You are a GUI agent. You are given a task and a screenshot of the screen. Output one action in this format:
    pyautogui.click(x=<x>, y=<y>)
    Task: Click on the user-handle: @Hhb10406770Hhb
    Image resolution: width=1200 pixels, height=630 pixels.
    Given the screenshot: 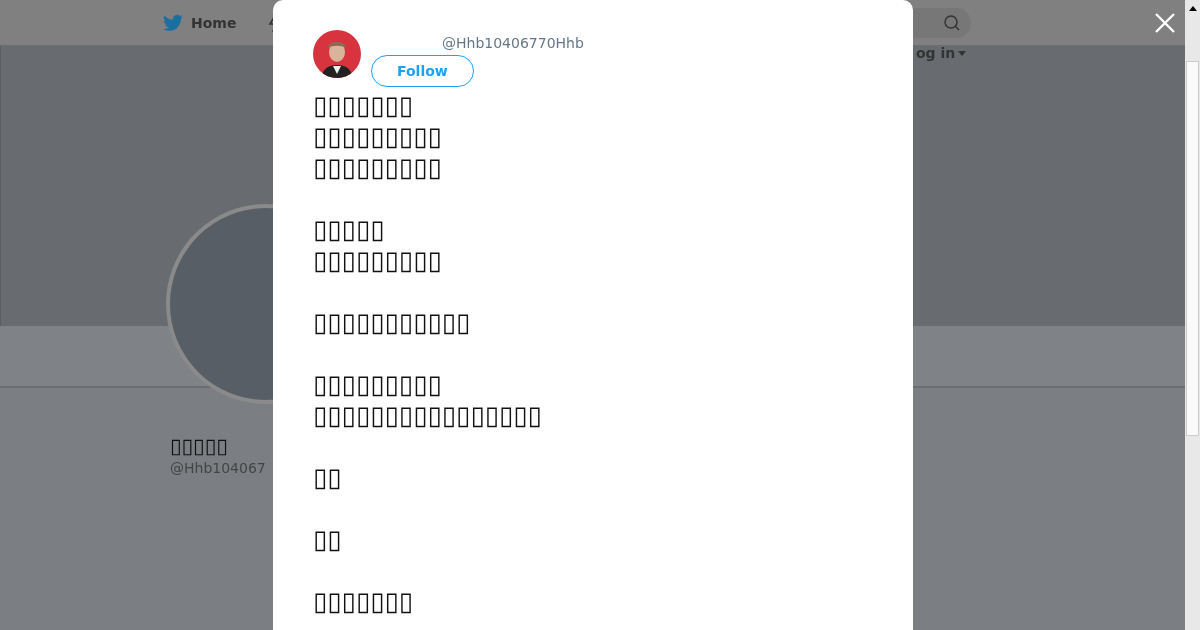 What is the action you would take?
    pyautogui.click(x=513, y=43)
    